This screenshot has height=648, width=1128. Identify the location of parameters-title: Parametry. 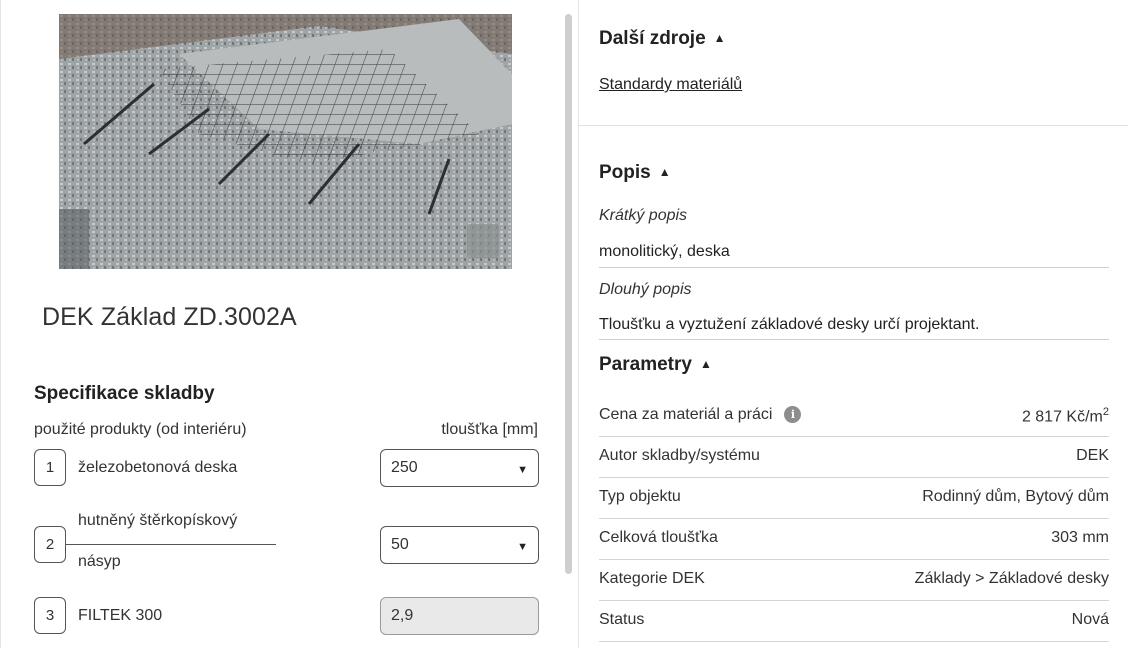
(645, 364).